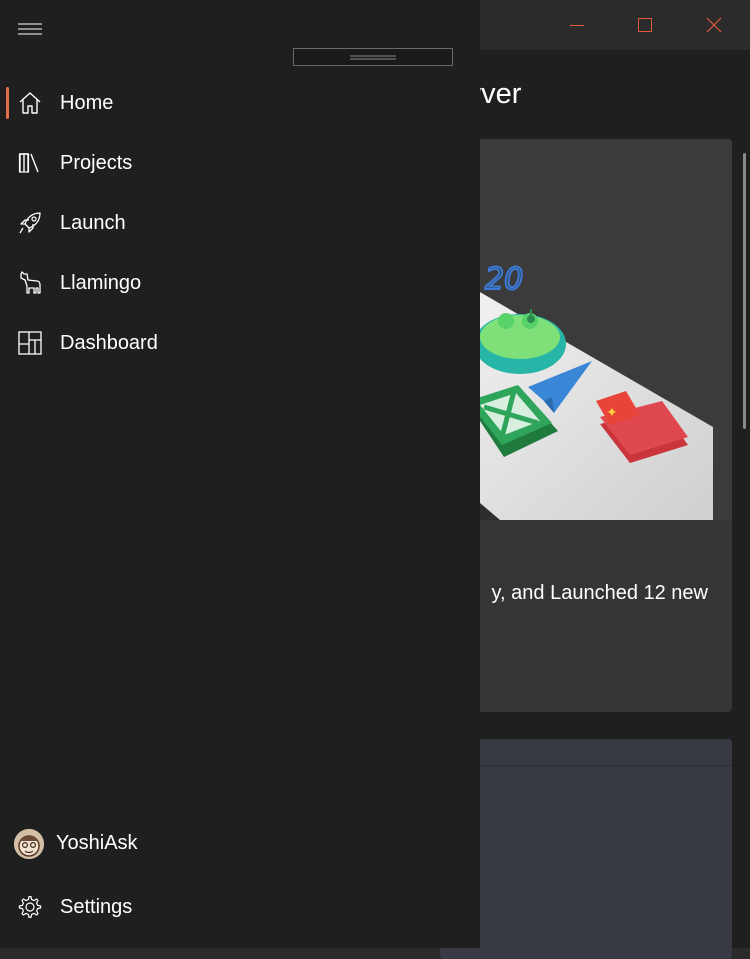 This screenshot has width=750, height=959. I want to click on library-icon, so click(30, 163).